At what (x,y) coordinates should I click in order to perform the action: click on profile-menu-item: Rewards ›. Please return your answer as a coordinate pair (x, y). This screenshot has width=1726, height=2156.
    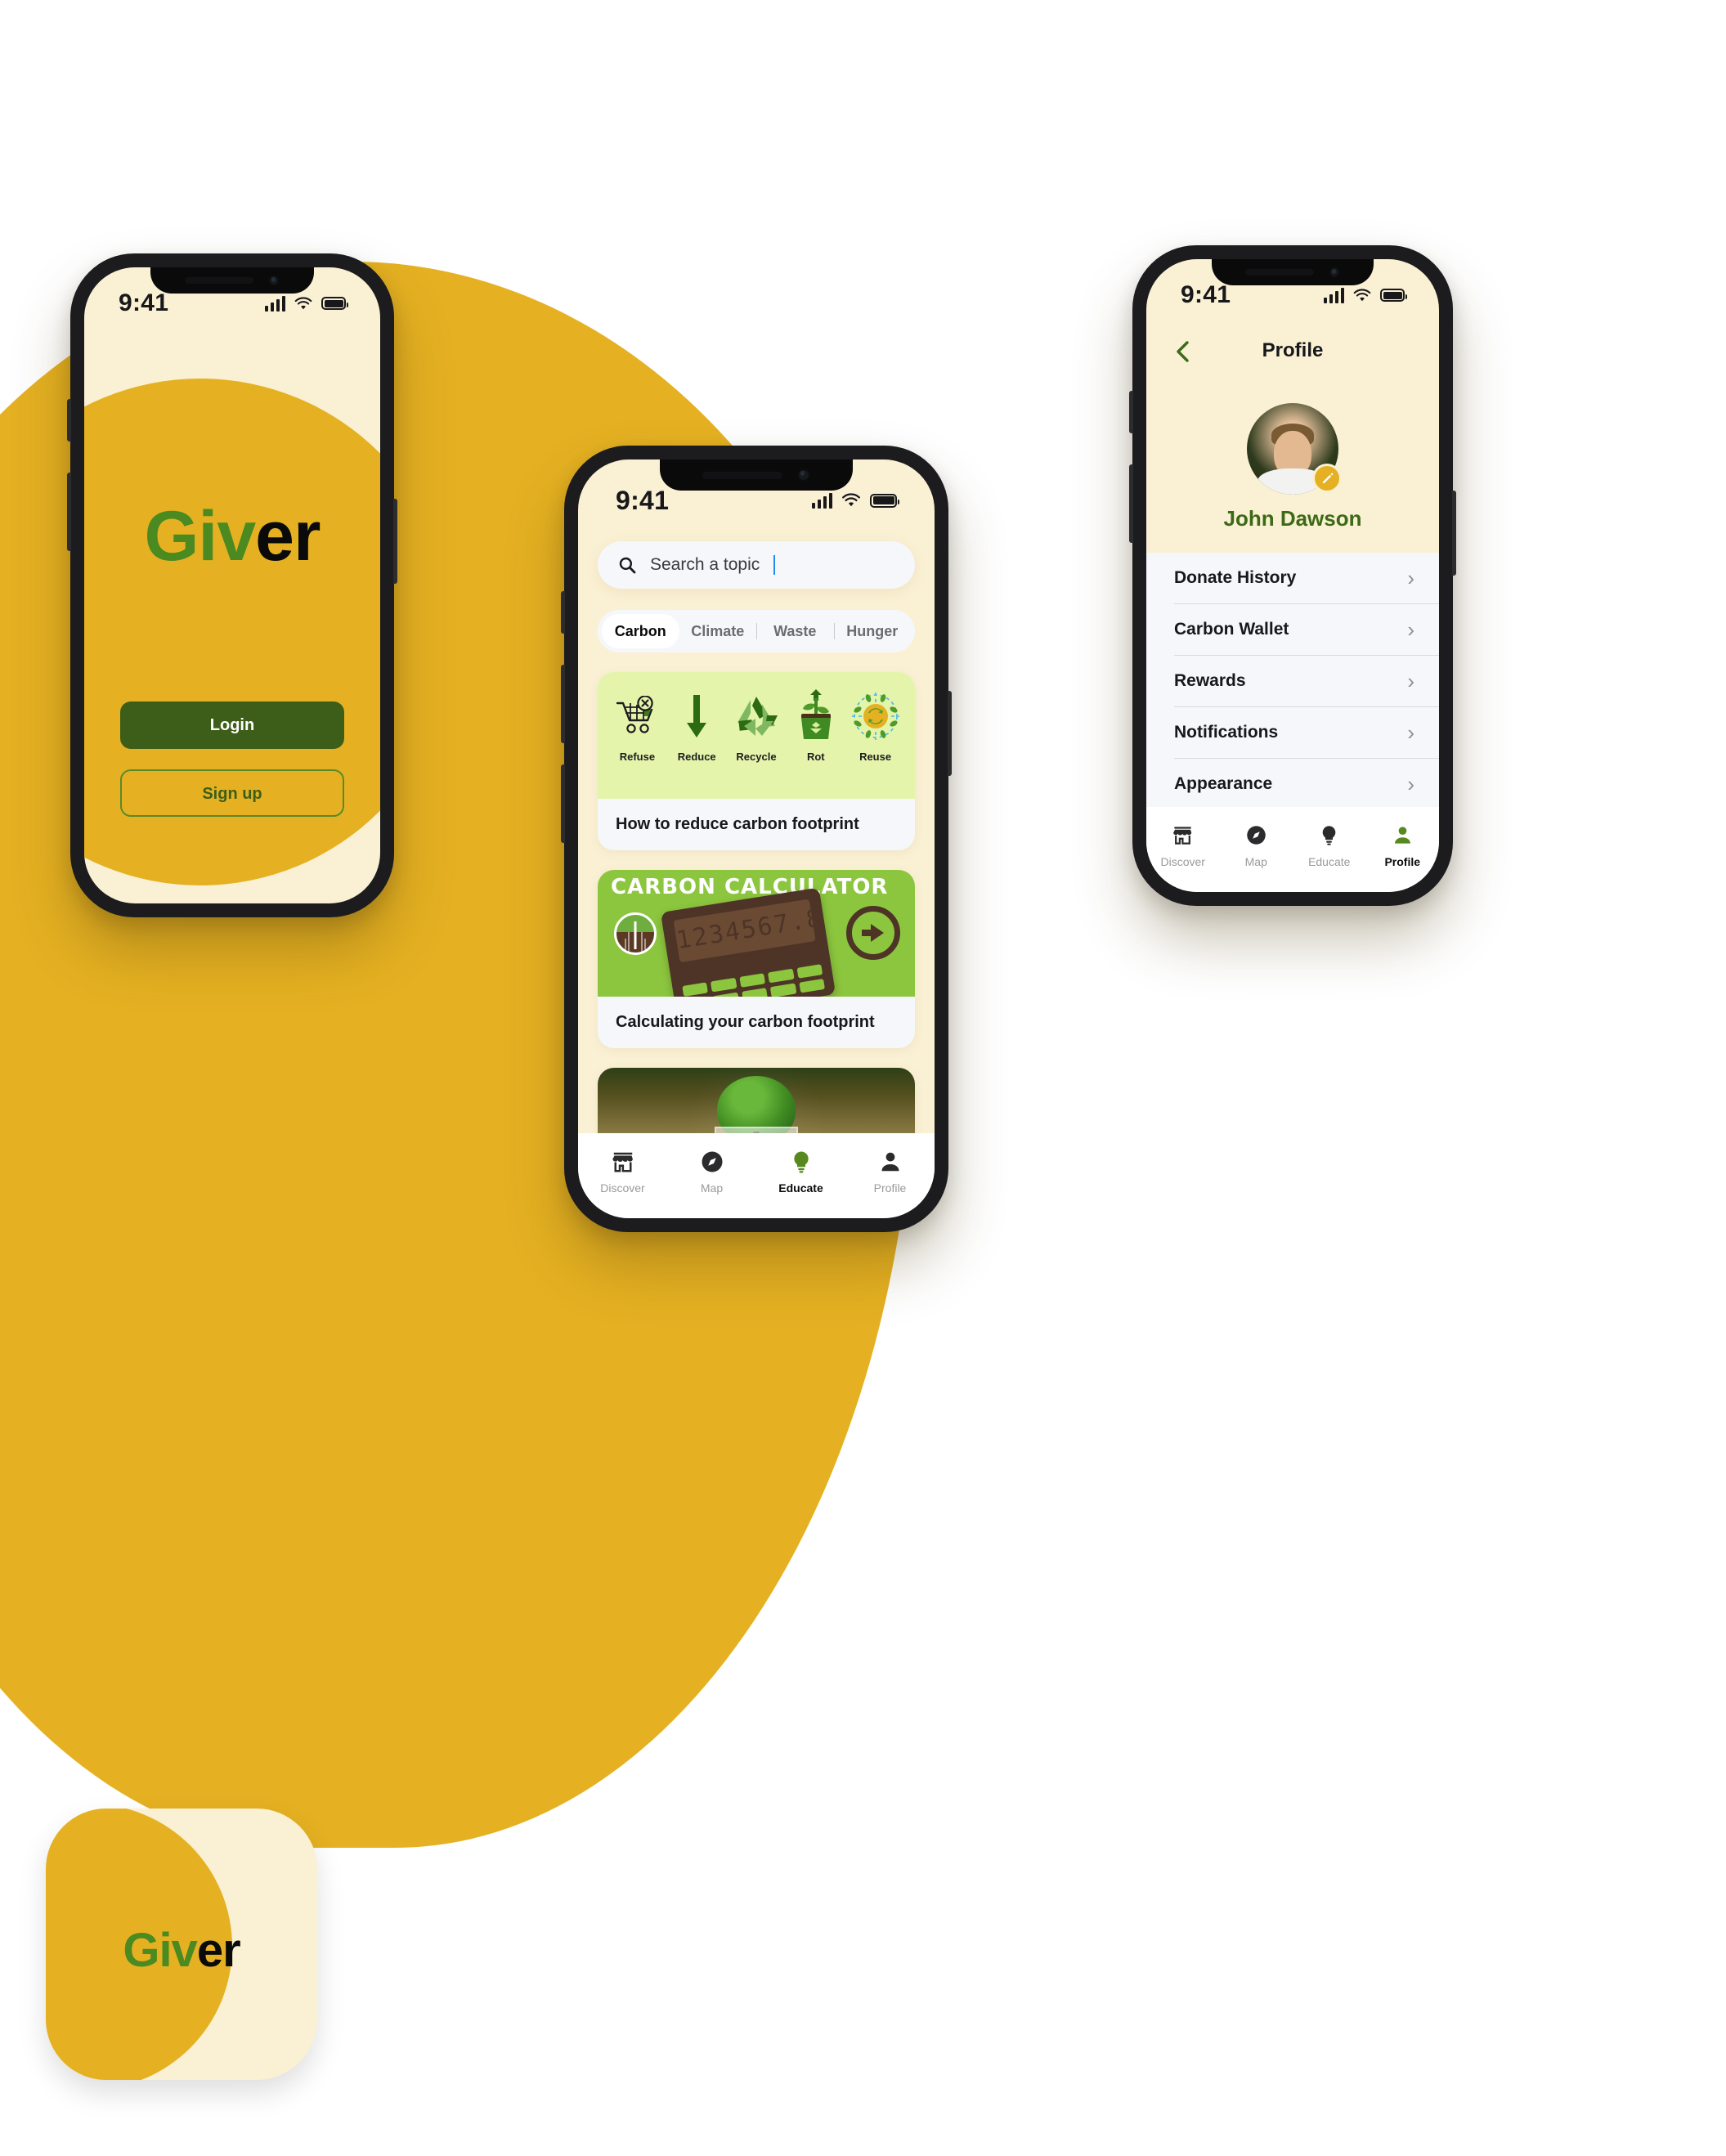
    Looking at the image, I should click on (1307, 681).